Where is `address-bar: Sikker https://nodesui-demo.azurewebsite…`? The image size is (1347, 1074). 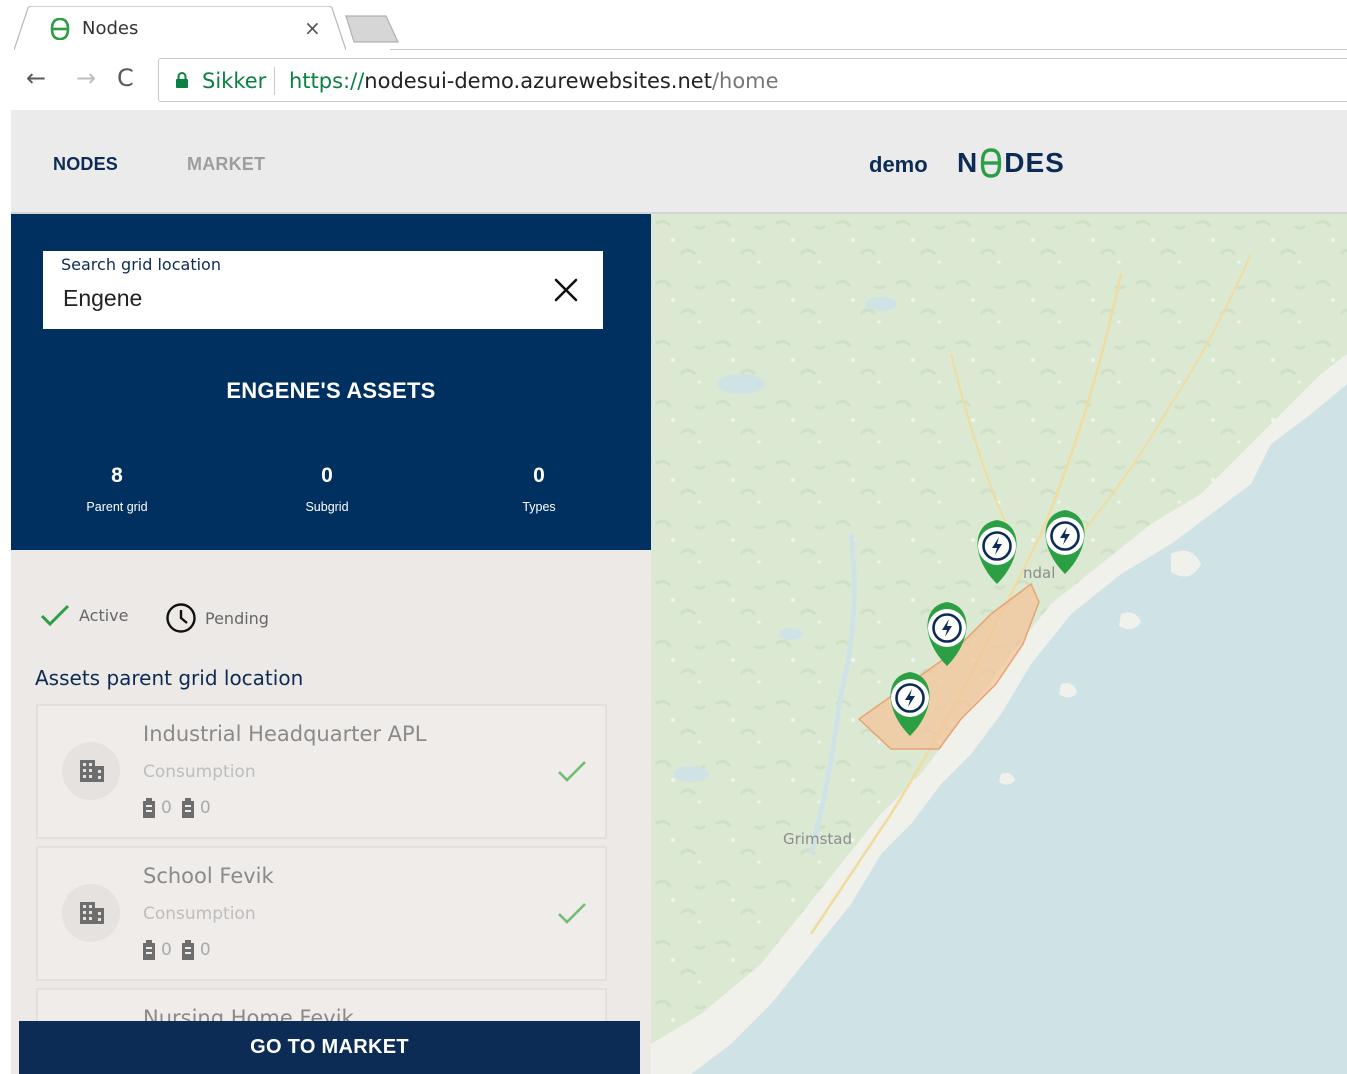 address-bar: Sikker https://nodesui-demo.azurewebsite… is located at coordinates (752, 80).